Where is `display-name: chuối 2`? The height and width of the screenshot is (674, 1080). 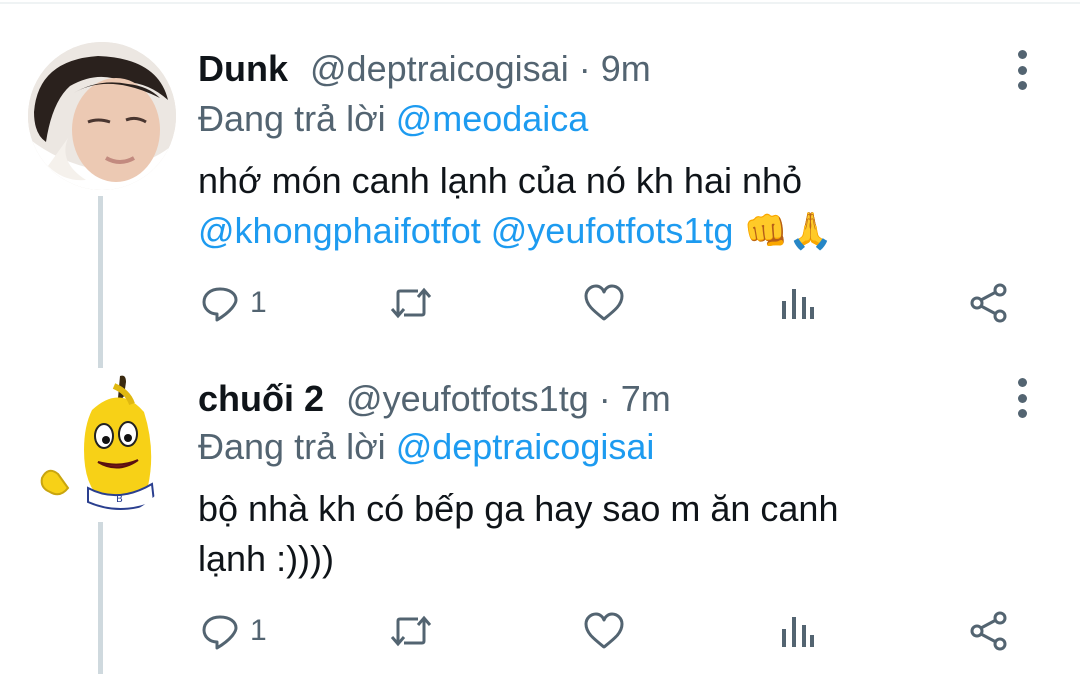 display-name: chuối 2 is located at coordinates (261, 398).